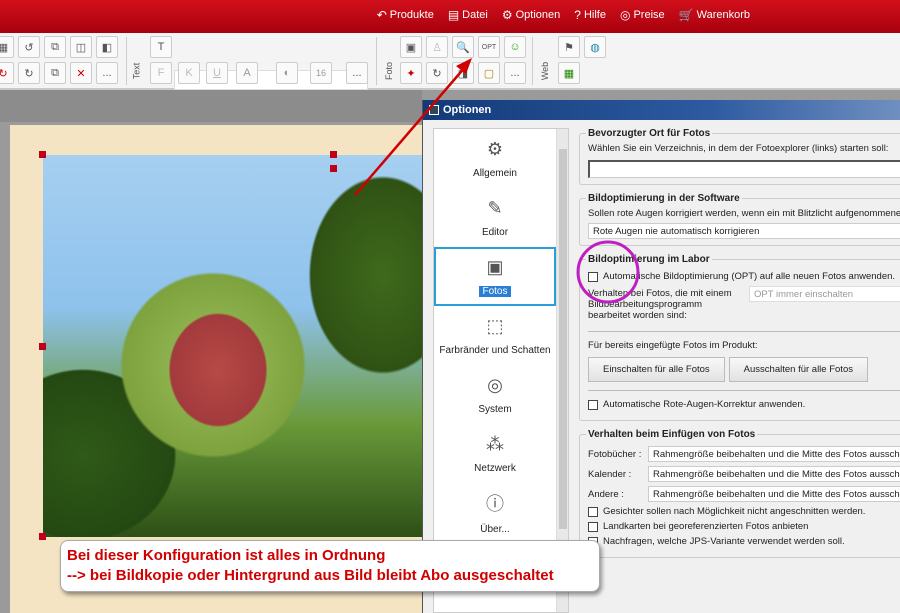  What do you see at coordinates (538, 15) in the screenshot?
I see `nav-label: Optionen` at bounding box center [538, 15].